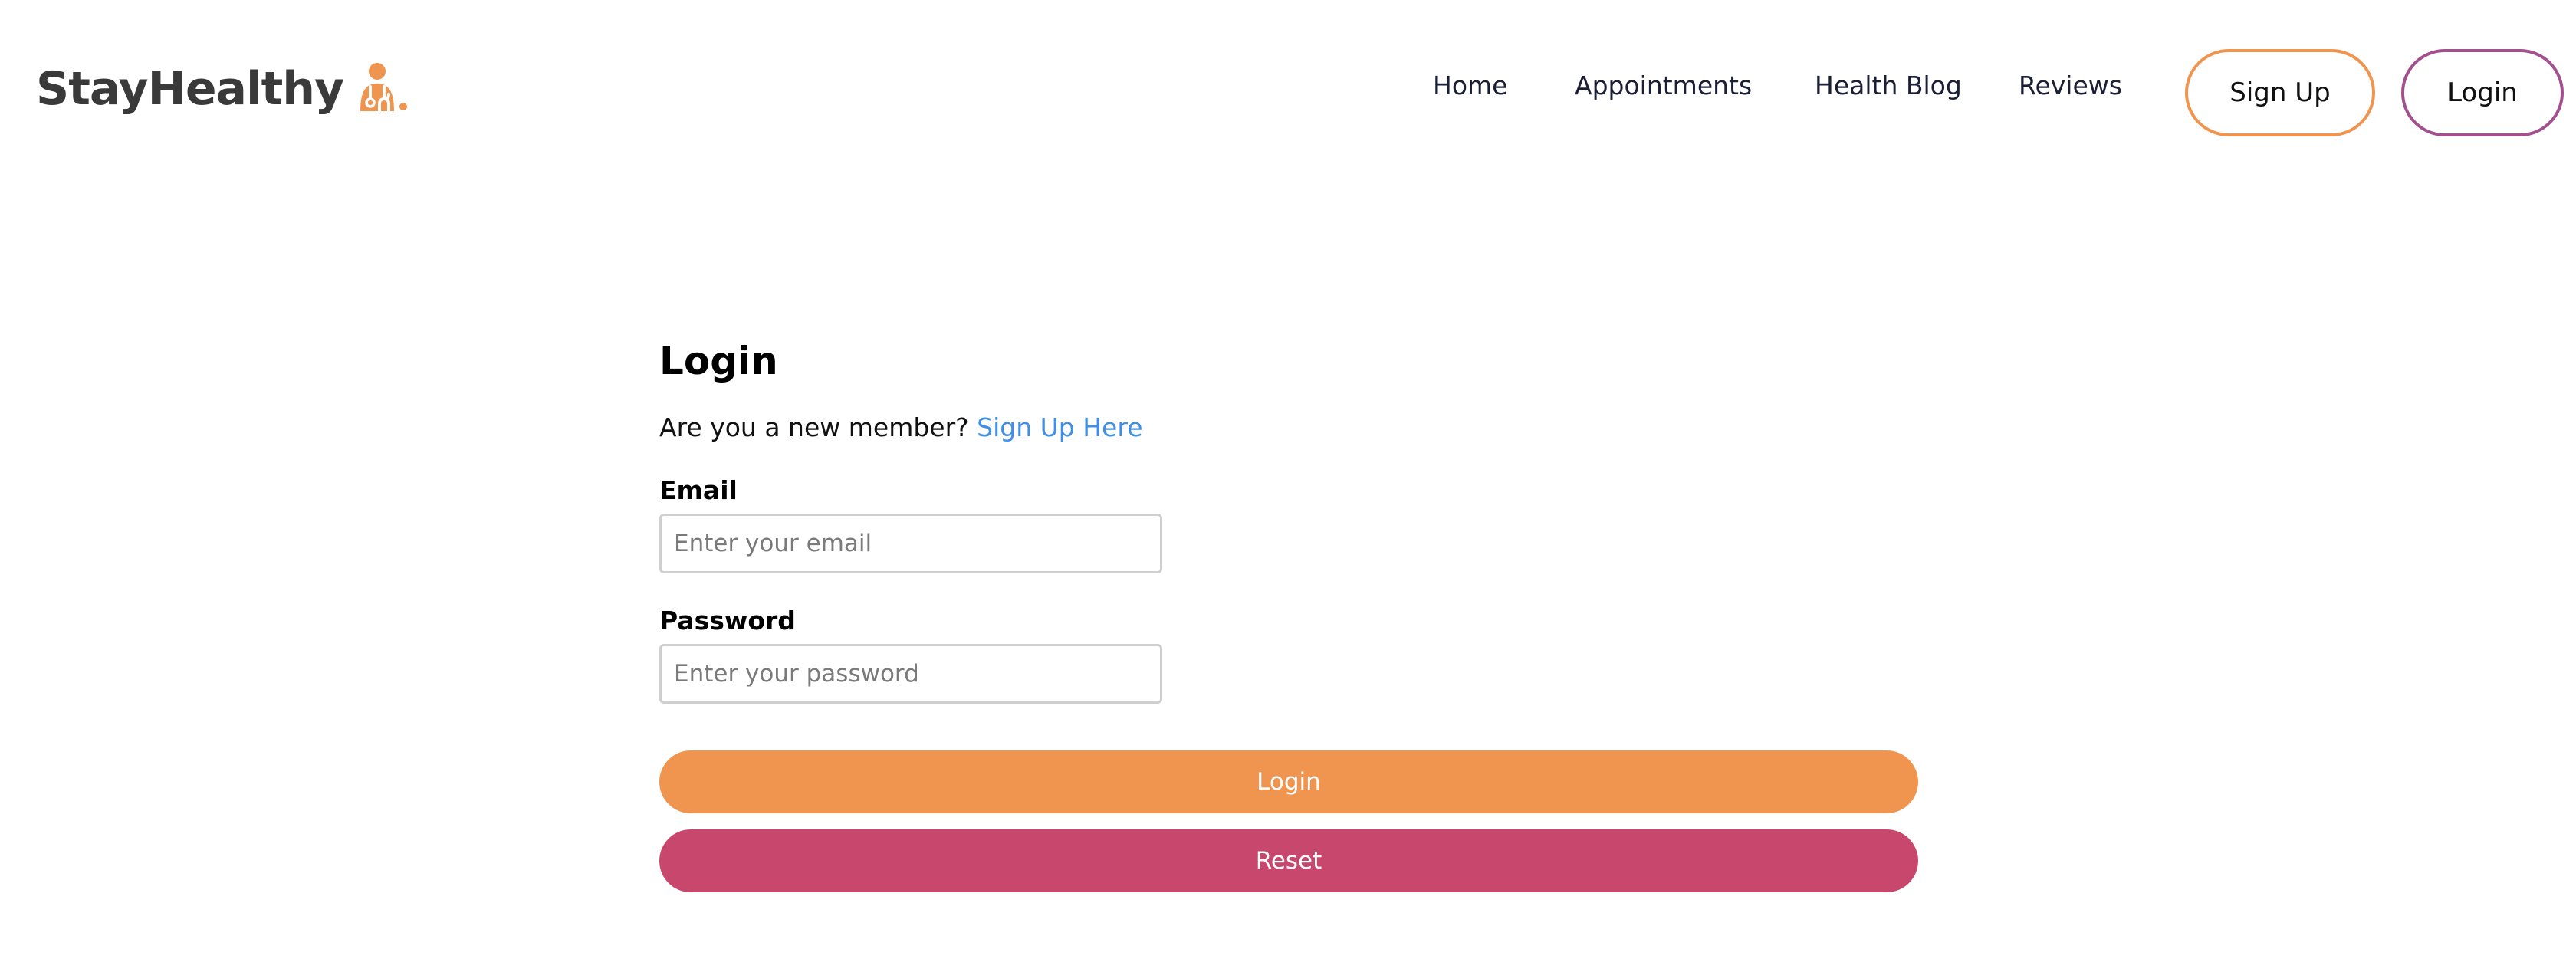 This screenshot has width=2576, height=972. I want to click on signup-prompt-text: Are you a new member?, so click(814, 427).